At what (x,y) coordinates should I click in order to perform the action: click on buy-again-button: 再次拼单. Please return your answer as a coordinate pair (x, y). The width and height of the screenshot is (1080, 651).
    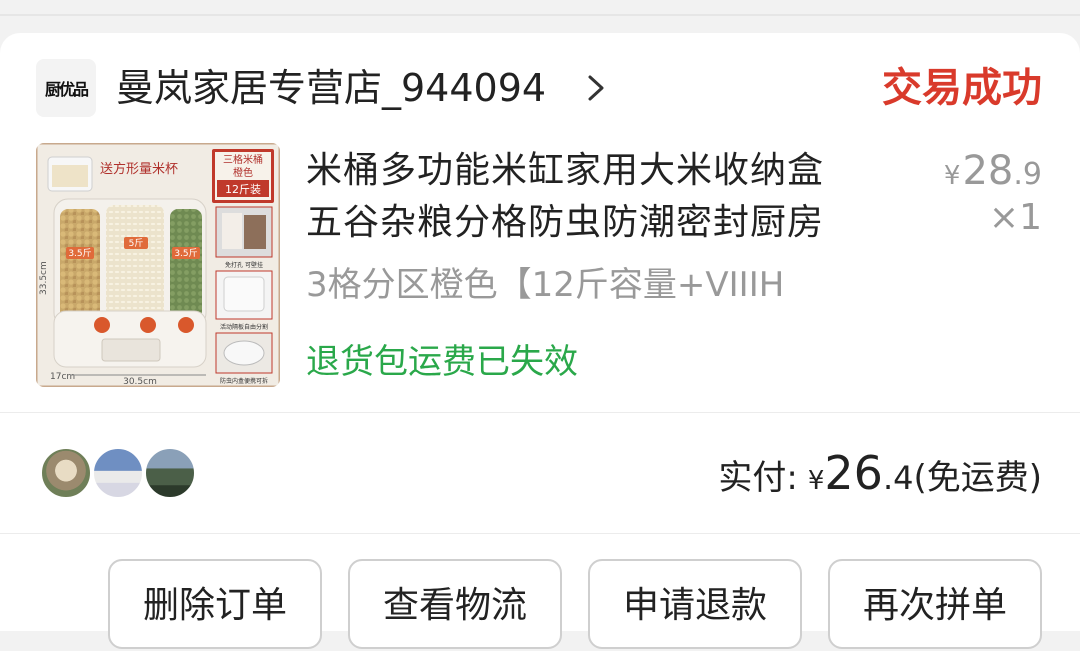
    Looking at the image, I should click on (935, 604).